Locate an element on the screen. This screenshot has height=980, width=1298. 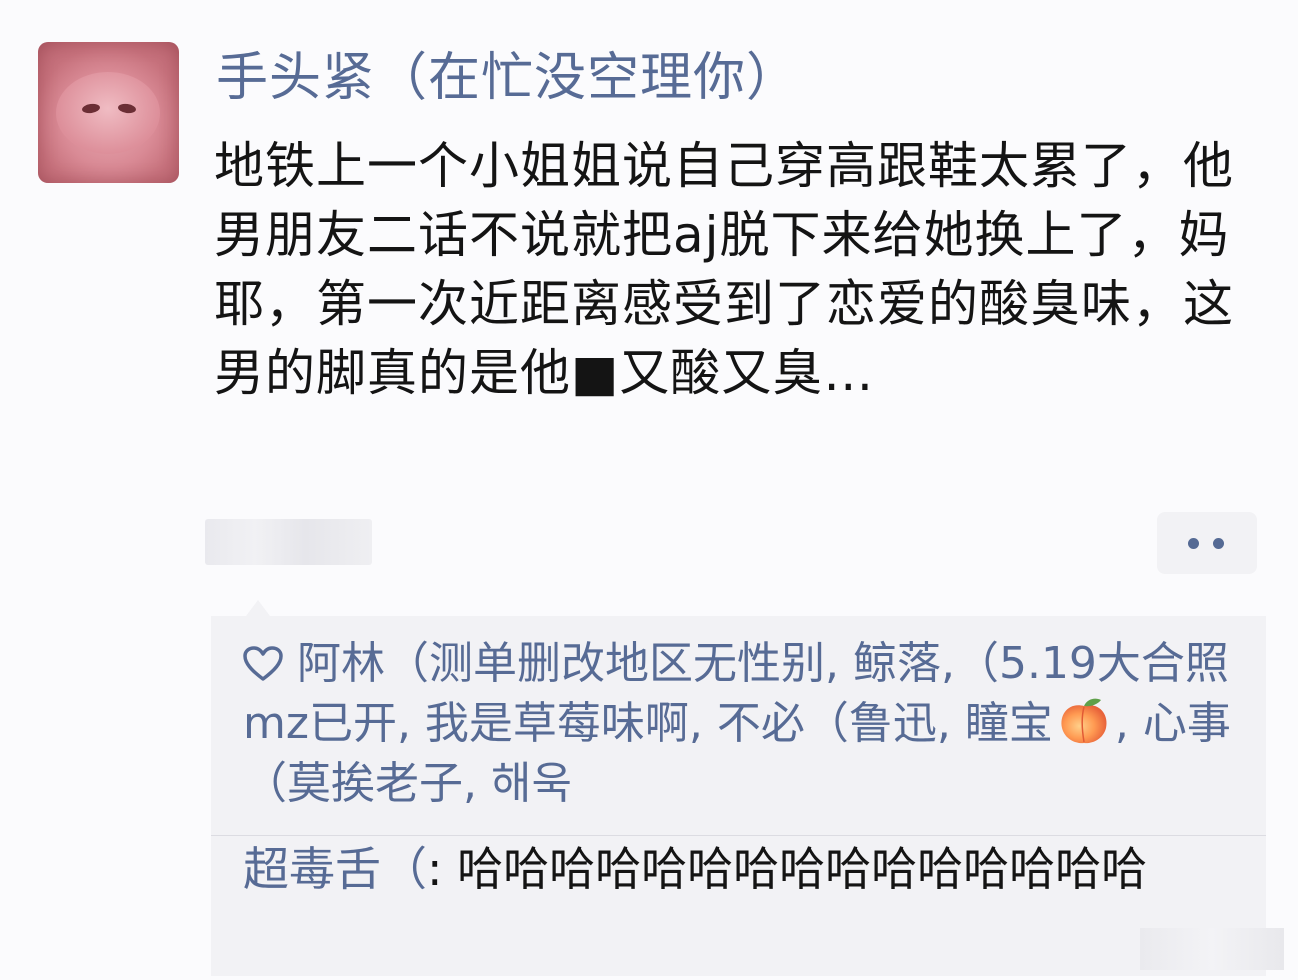
likes-comments-divider is located at coordinates (738, 835).